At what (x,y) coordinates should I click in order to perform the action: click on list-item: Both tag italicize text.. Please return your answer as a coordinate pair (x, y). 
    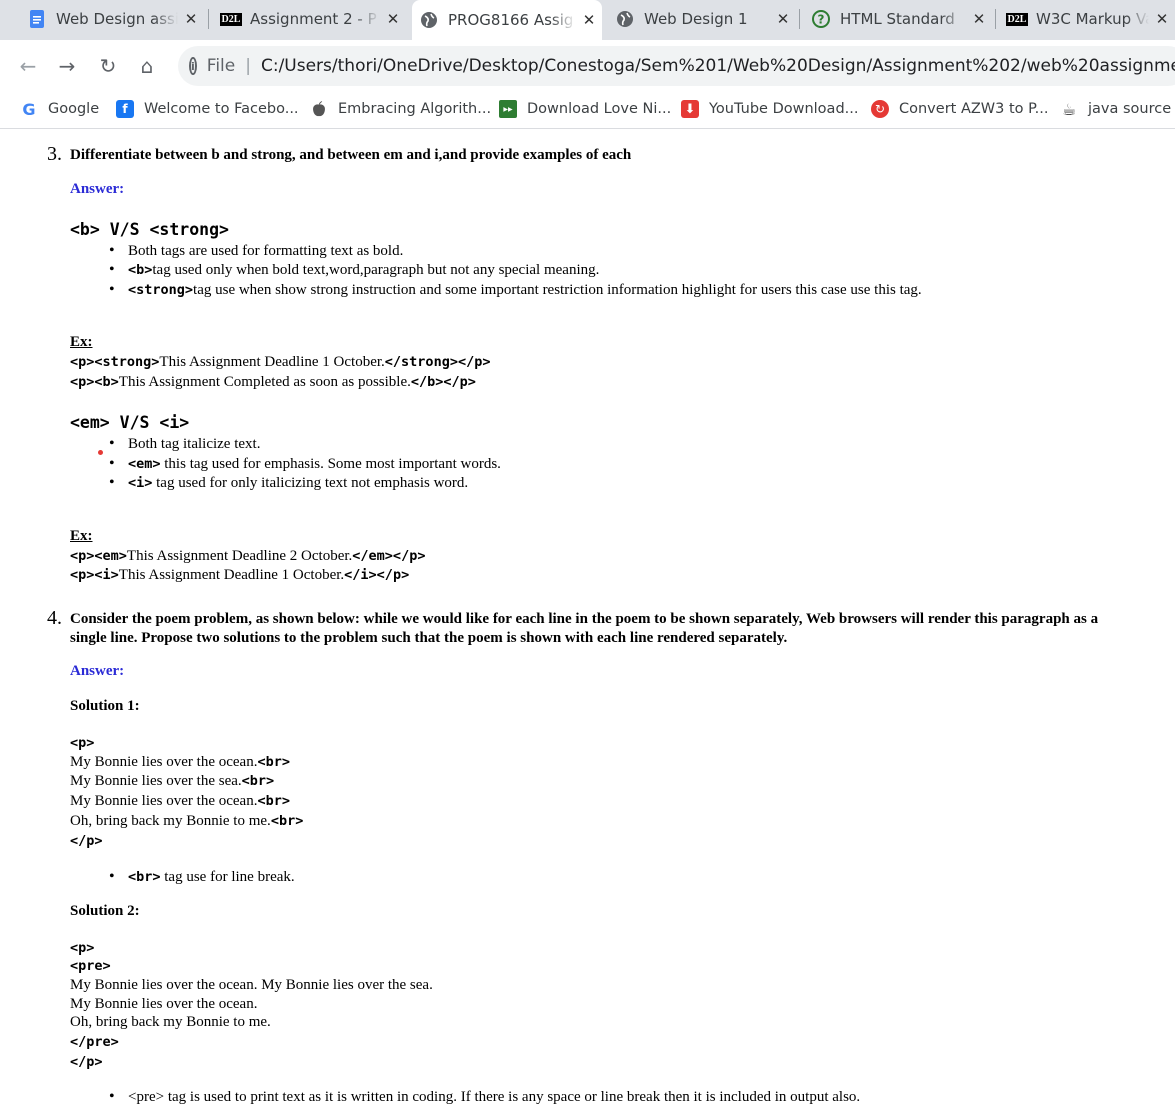
    Looking at the image, I should click on (185, 444).